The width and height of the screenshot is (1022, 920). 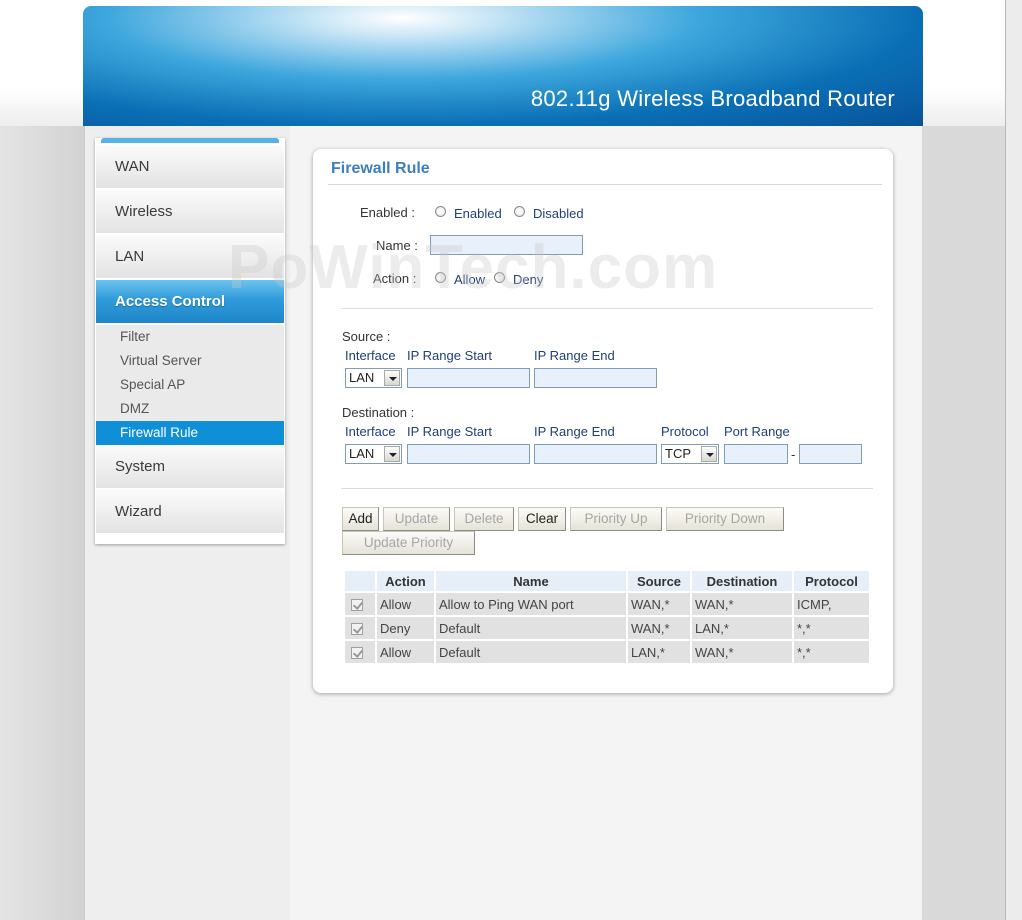 I want to click on destination-ip-end-input, so click(x=595, y=454).